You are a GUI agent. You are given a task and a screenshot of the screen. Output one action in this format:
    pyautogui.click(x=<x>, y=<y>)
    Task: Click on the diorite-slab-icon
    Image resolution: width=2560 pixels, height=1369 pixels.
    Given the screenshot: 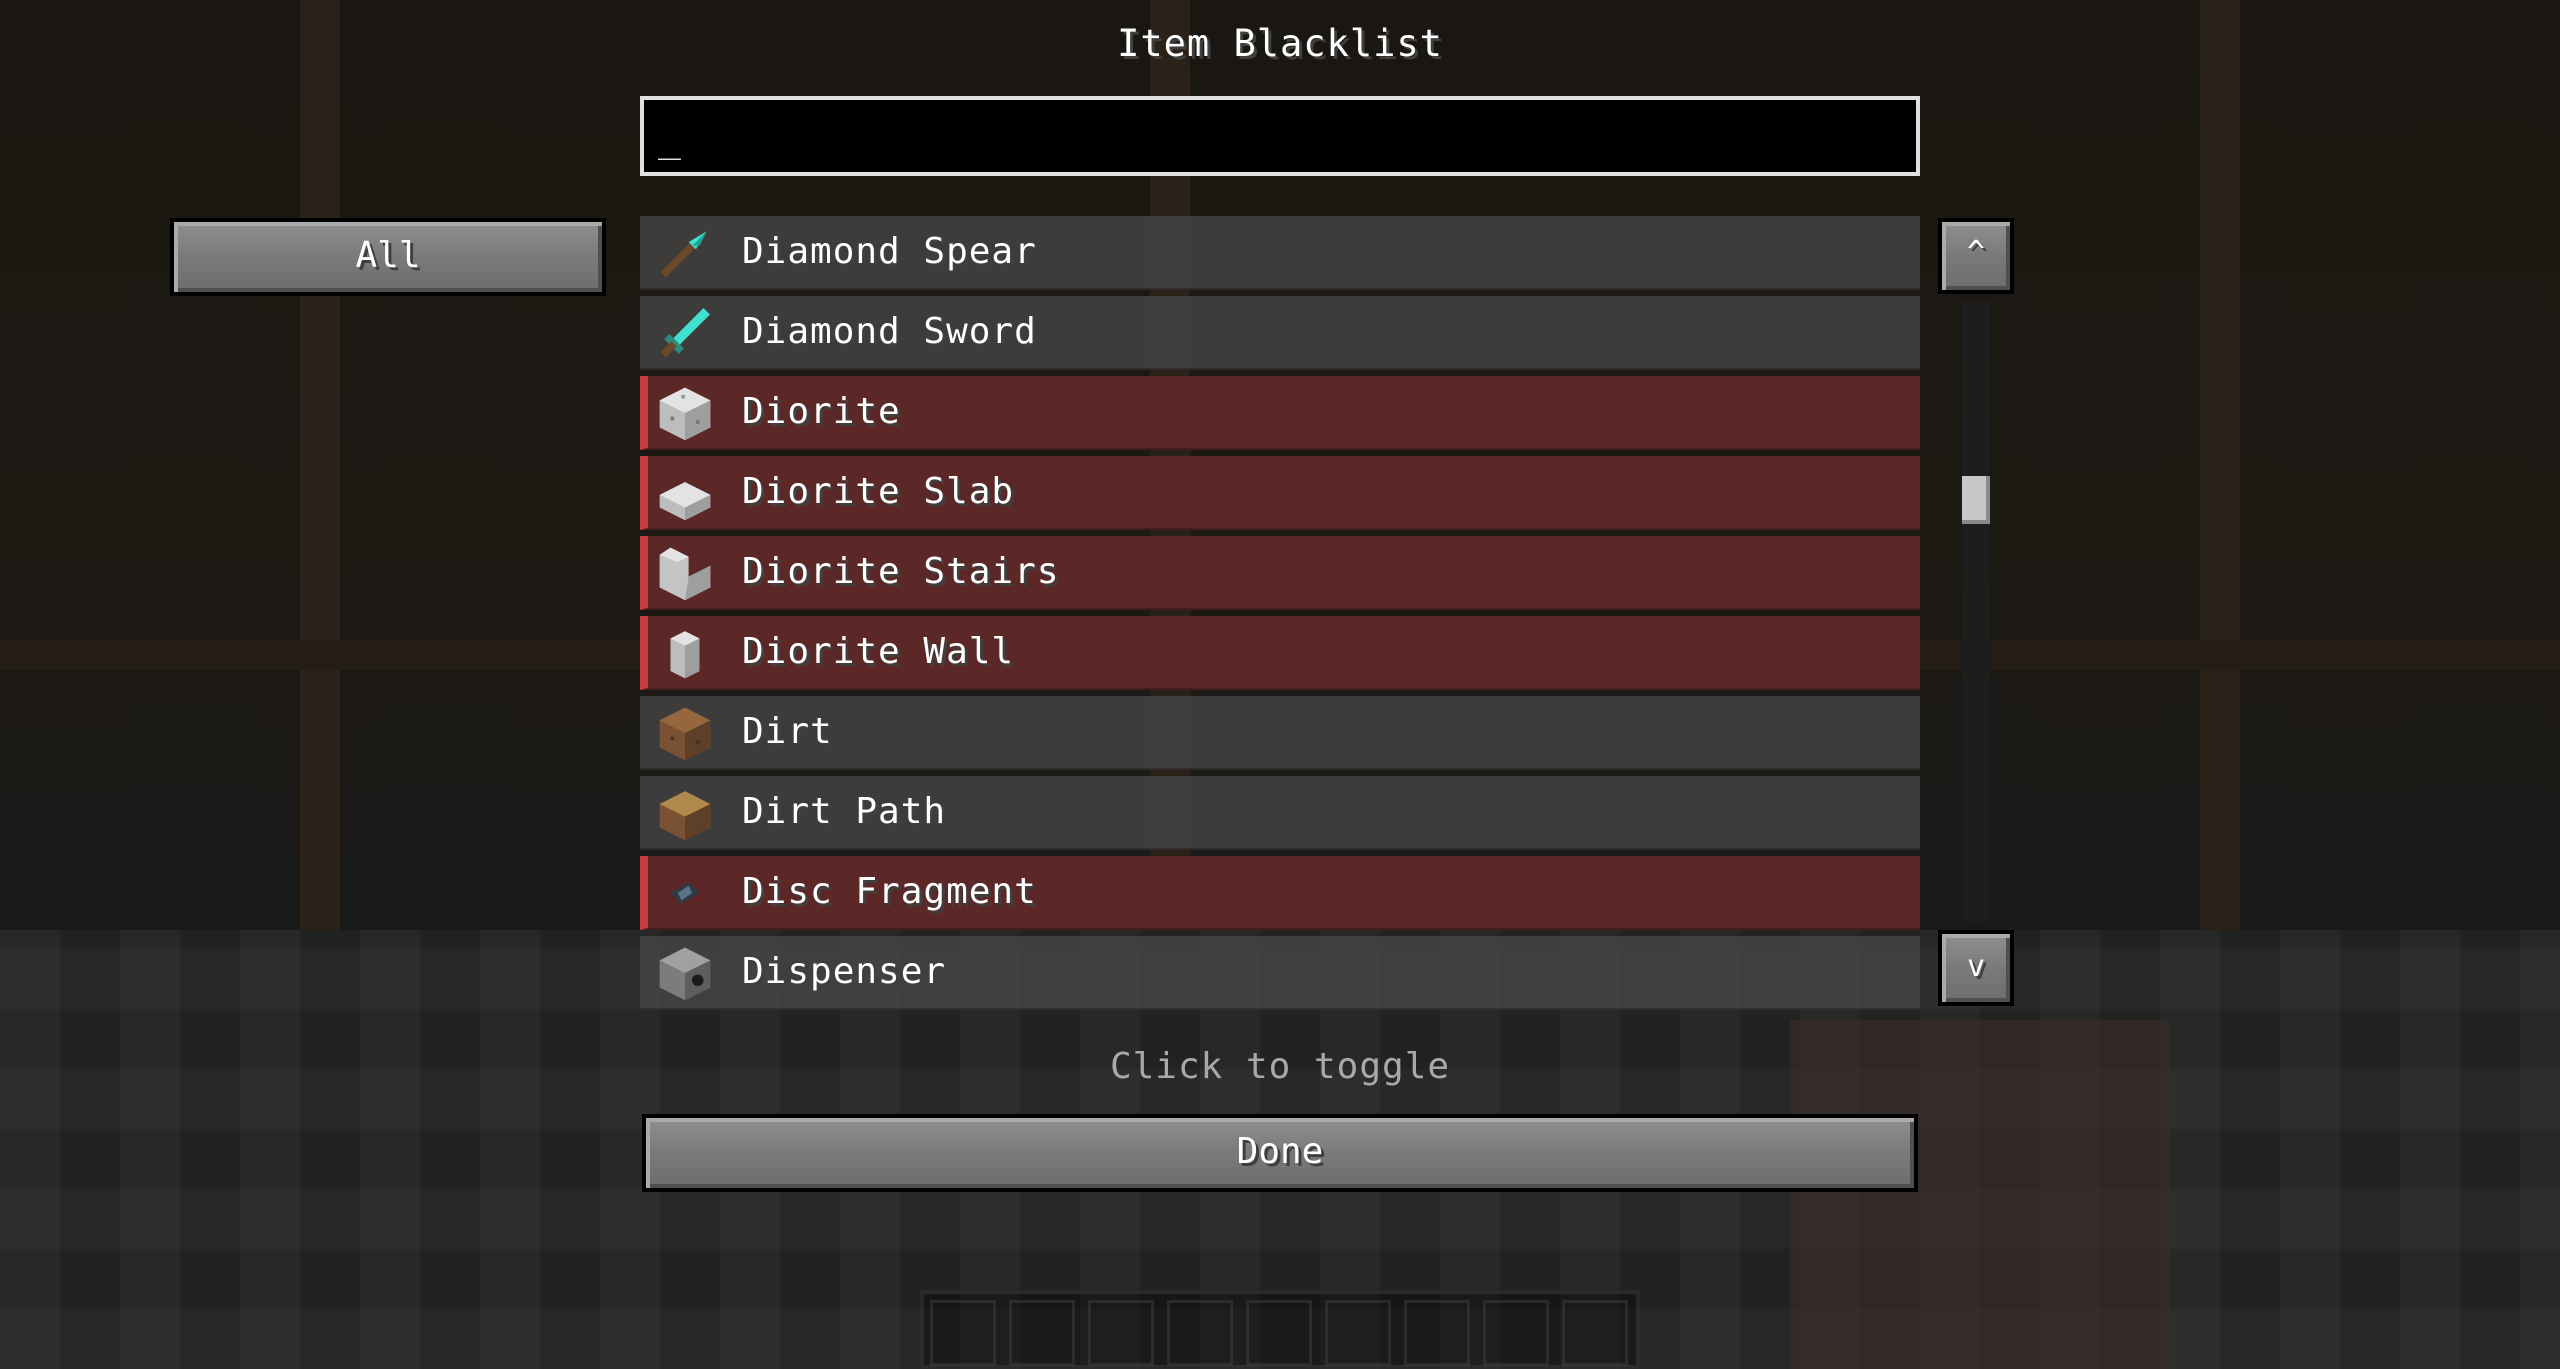 What is the action you would take?
    pyautogui.click(x=685, y=493)
    